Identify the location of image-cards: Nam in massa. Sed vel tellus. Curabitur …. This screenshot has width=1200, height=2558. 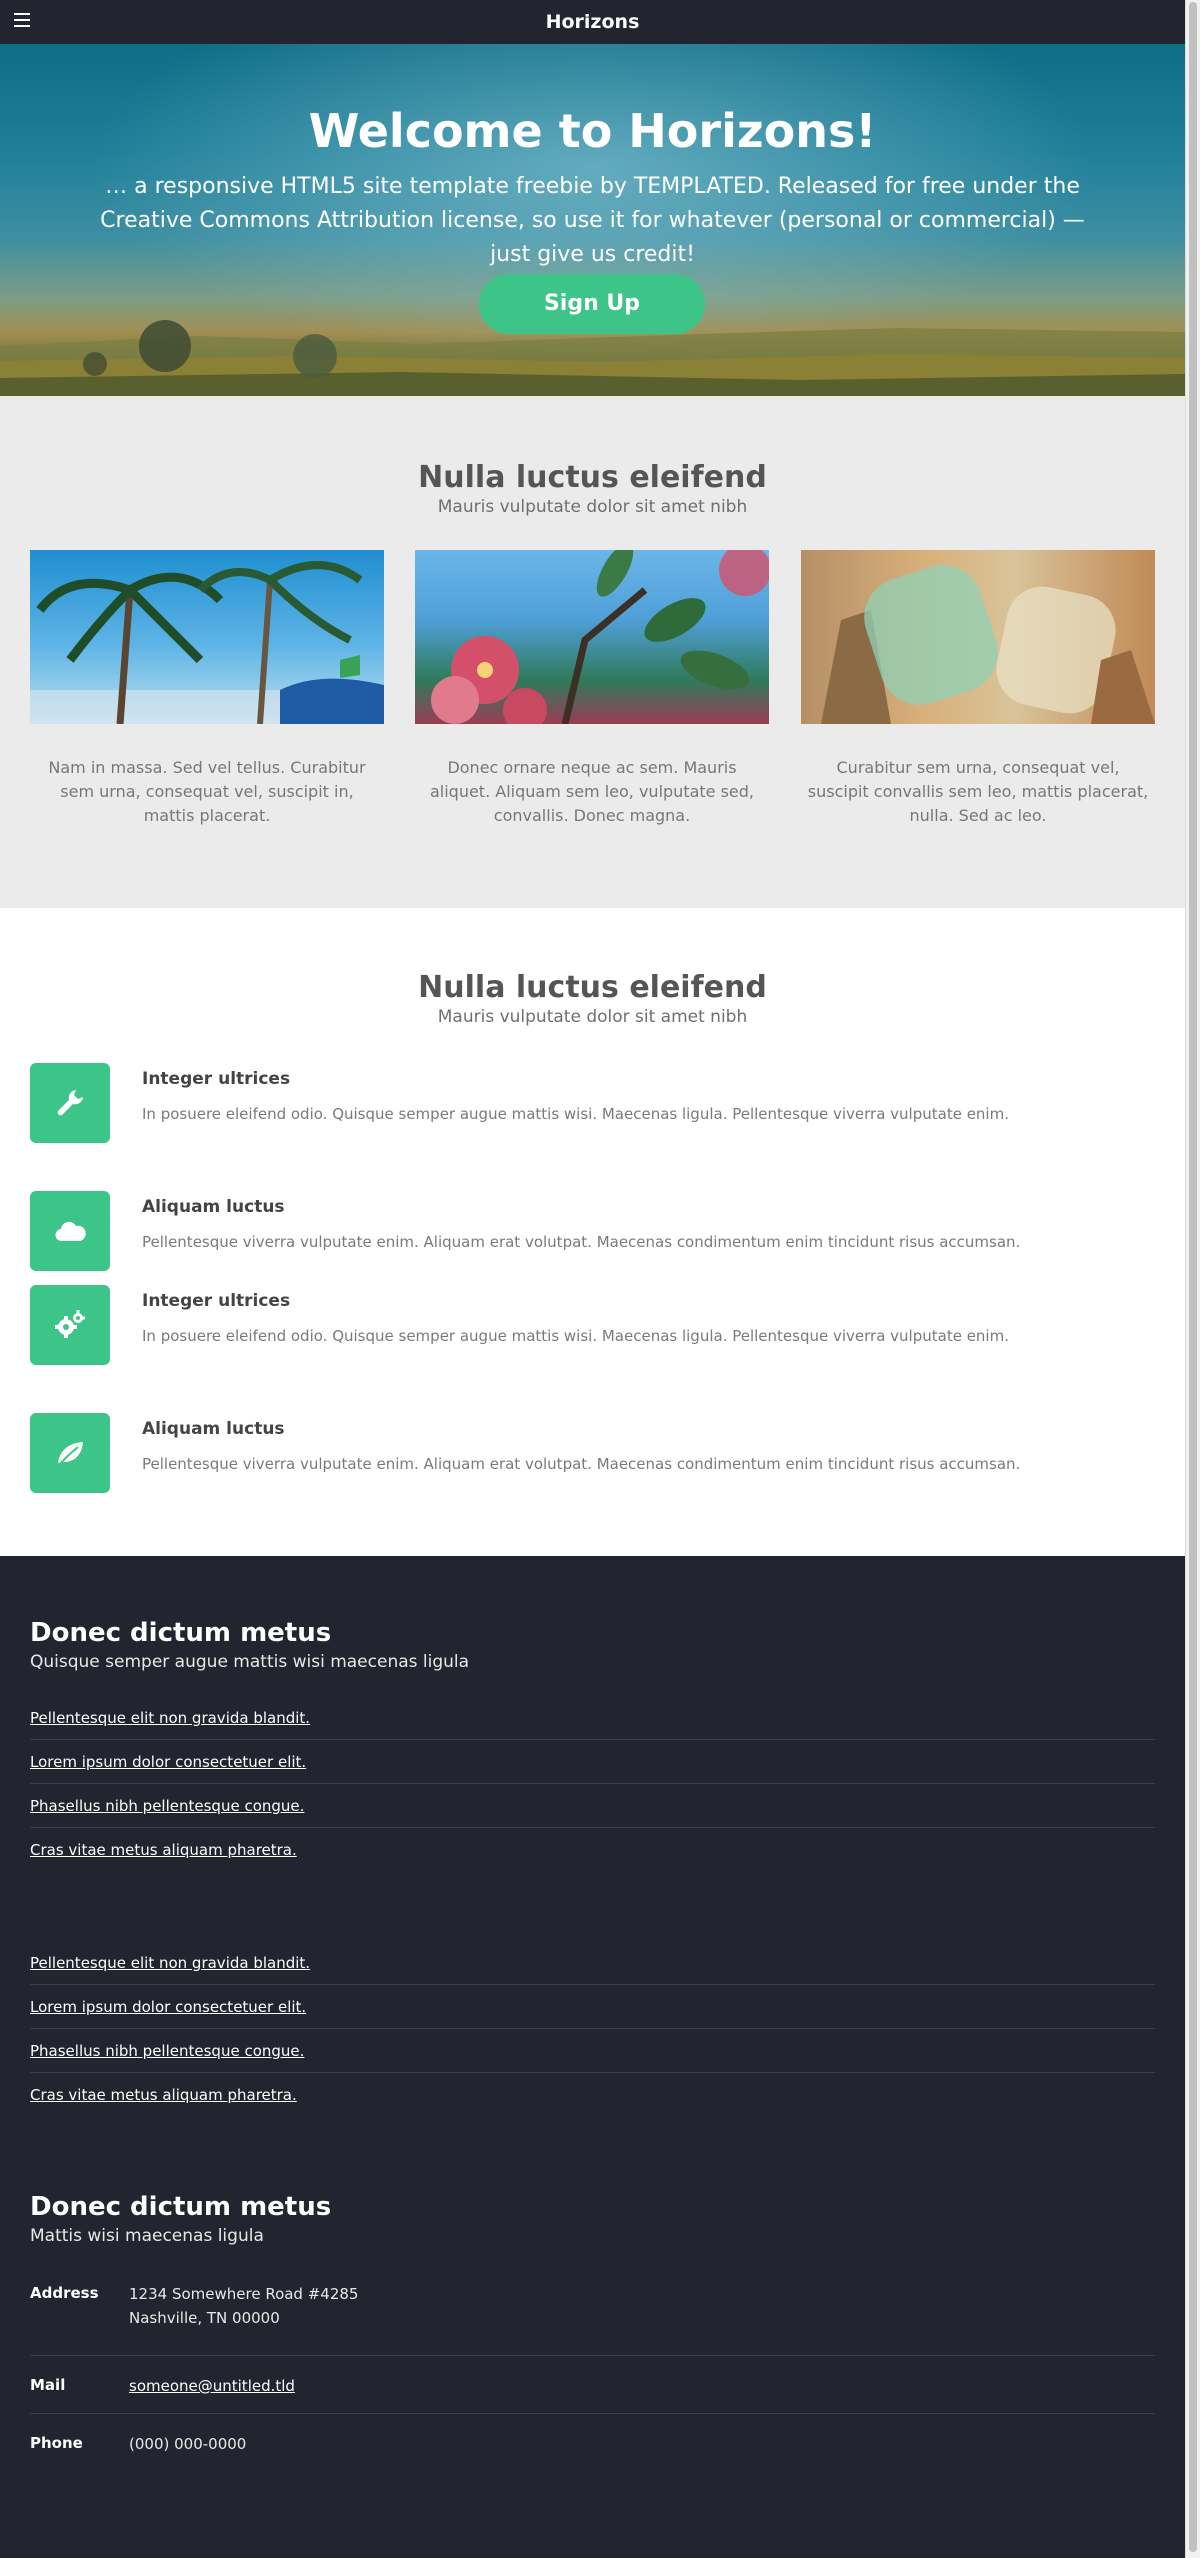
(592, 700).